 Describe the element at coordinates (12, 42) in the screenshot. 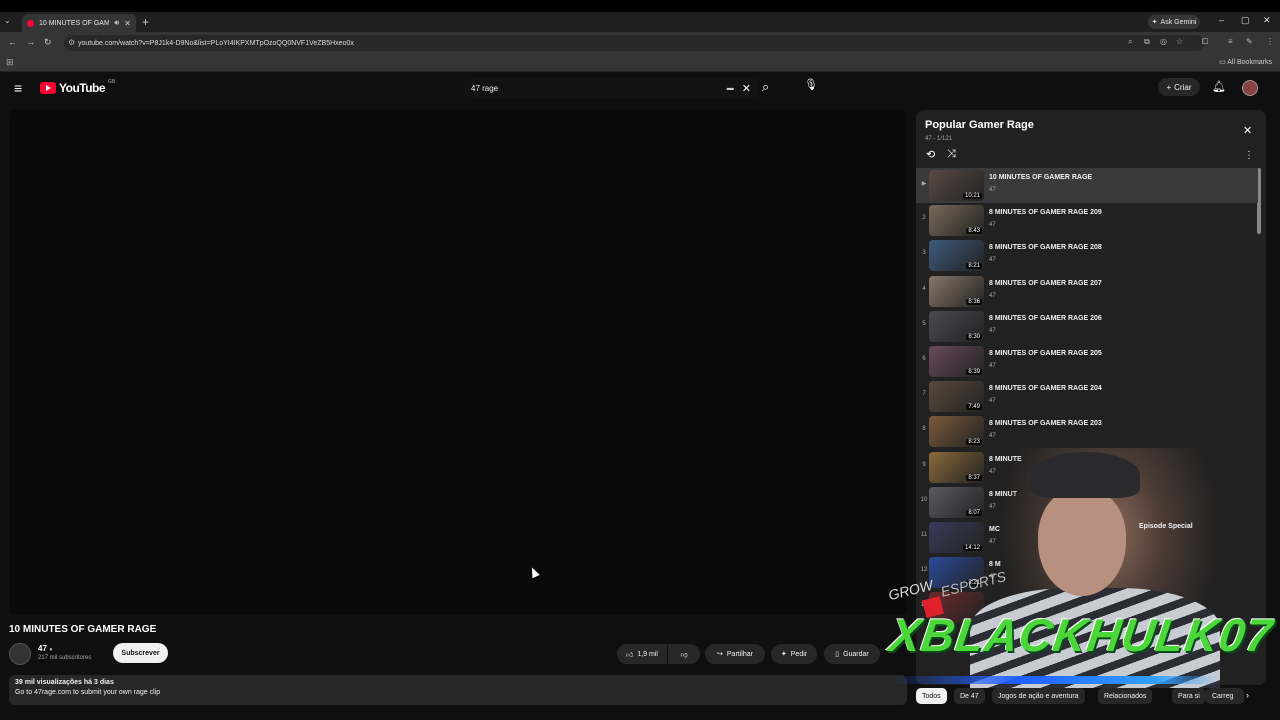

I see `back-icon: ←` at that location.